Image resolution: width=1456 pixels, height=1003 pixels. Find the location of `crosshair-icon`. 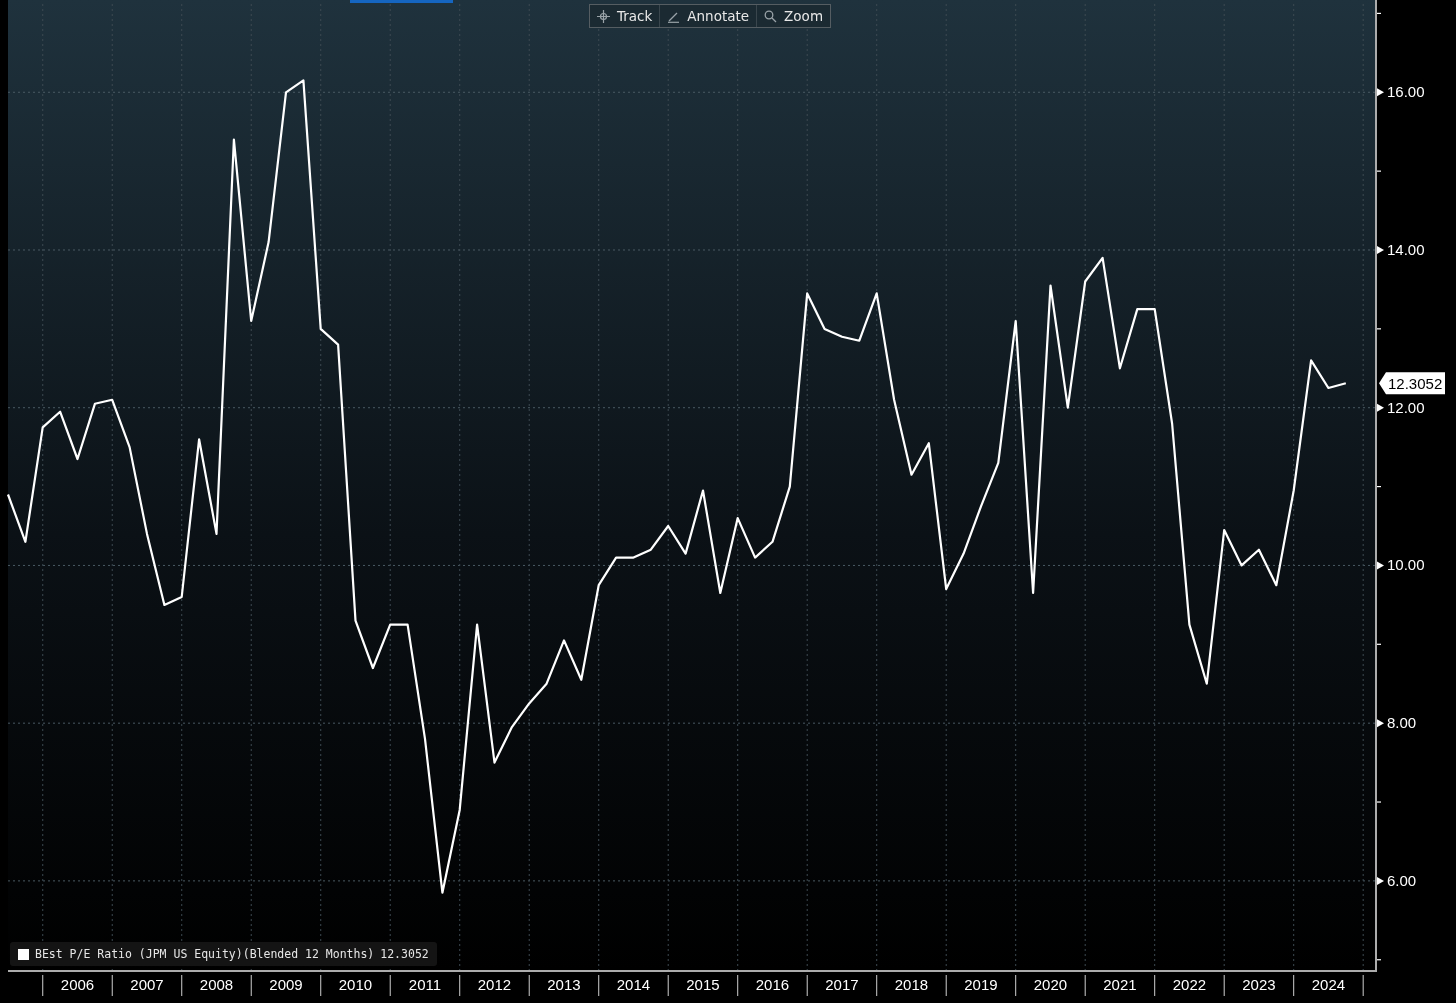

crosshair-icon is located at coordinates (603, 16).